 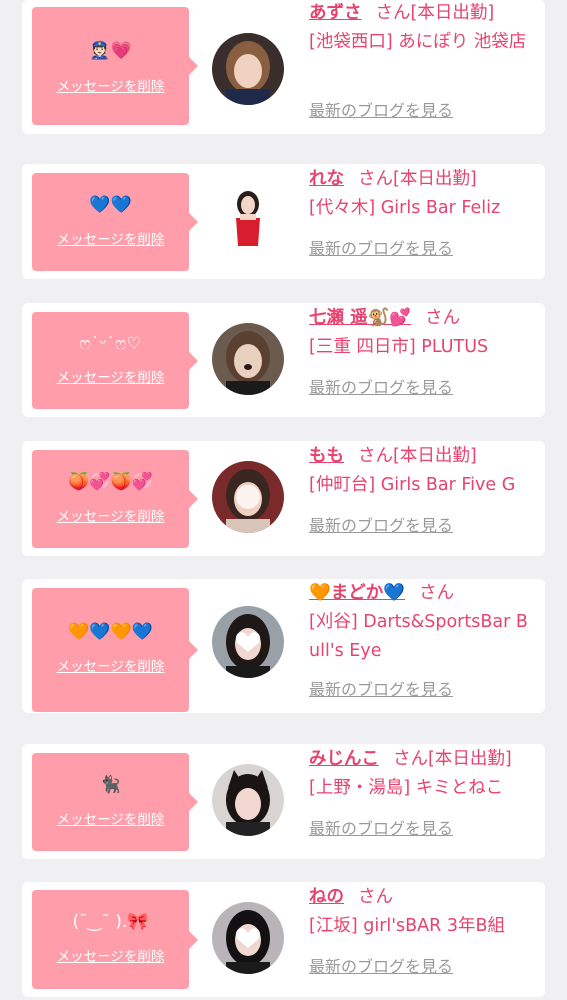 I want to click on girl-info: あずさ さん[本日出勤] [池袋西口] あにぽり 池袋店, so click(x=423, y=28).